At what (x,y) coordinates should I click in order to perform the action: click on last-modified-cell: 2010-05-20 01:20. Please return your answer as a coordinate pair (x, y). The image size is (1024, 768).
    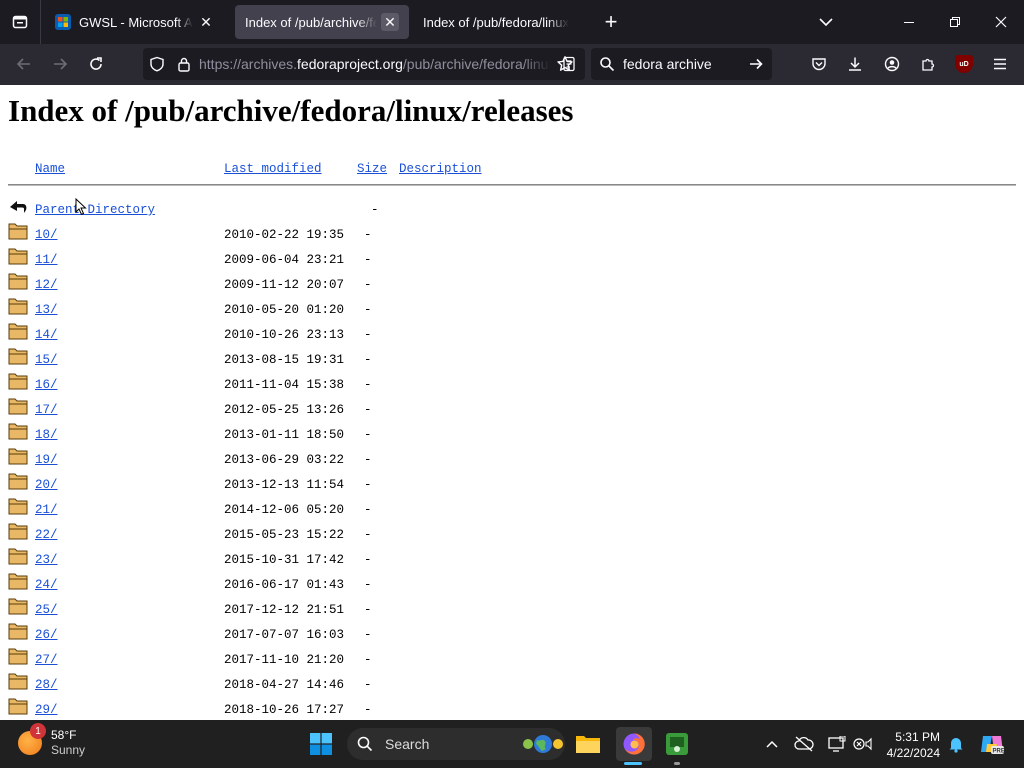
    Looking at the image, I should click on (284, 310).